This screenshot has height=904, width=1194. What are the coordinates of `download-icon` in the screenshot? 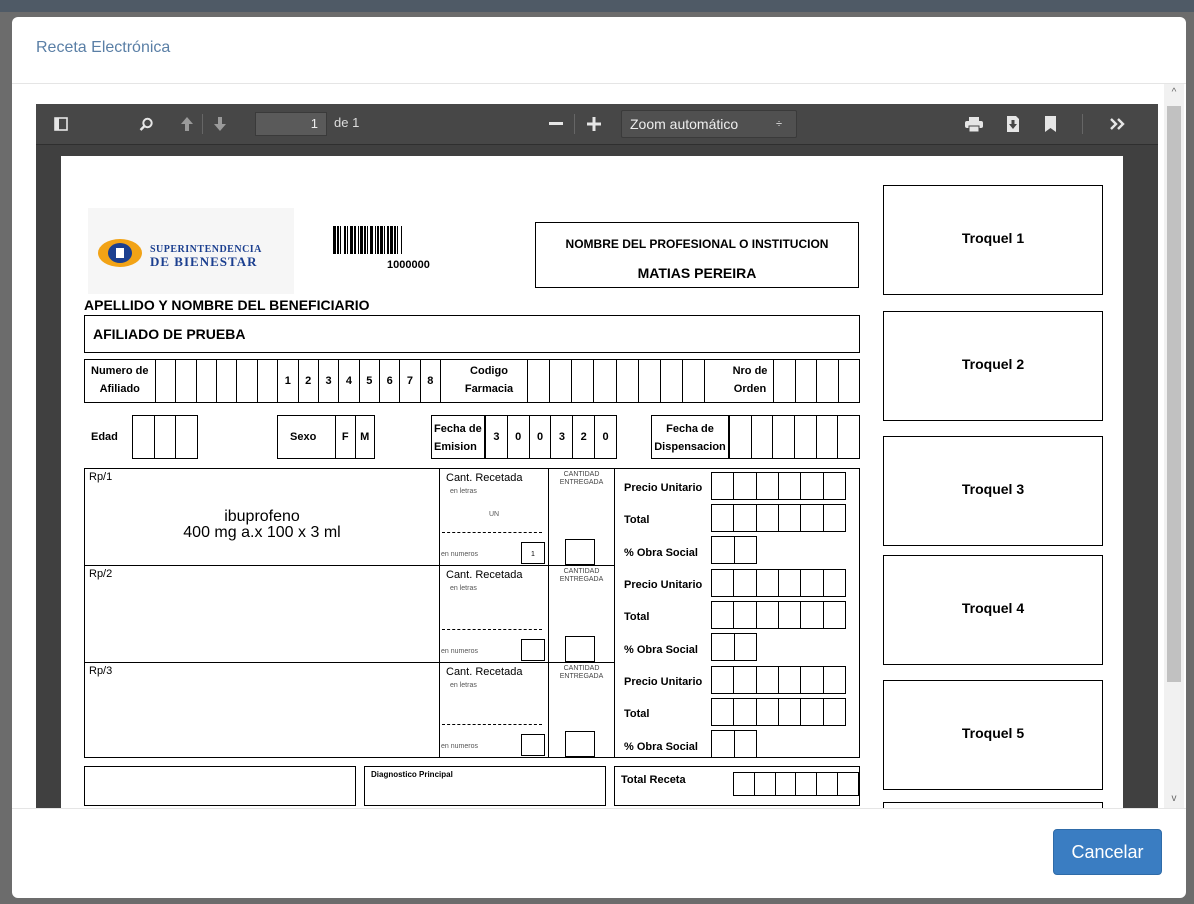 It's located at (1013, 124).